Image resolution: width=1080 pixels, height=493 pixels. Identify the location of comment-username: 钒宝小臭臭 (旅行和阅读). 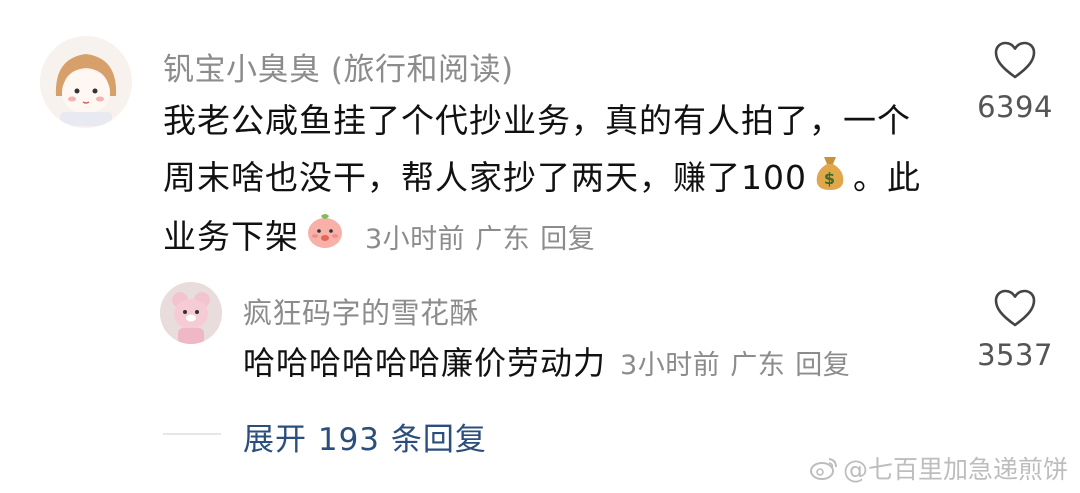
(338, 66).